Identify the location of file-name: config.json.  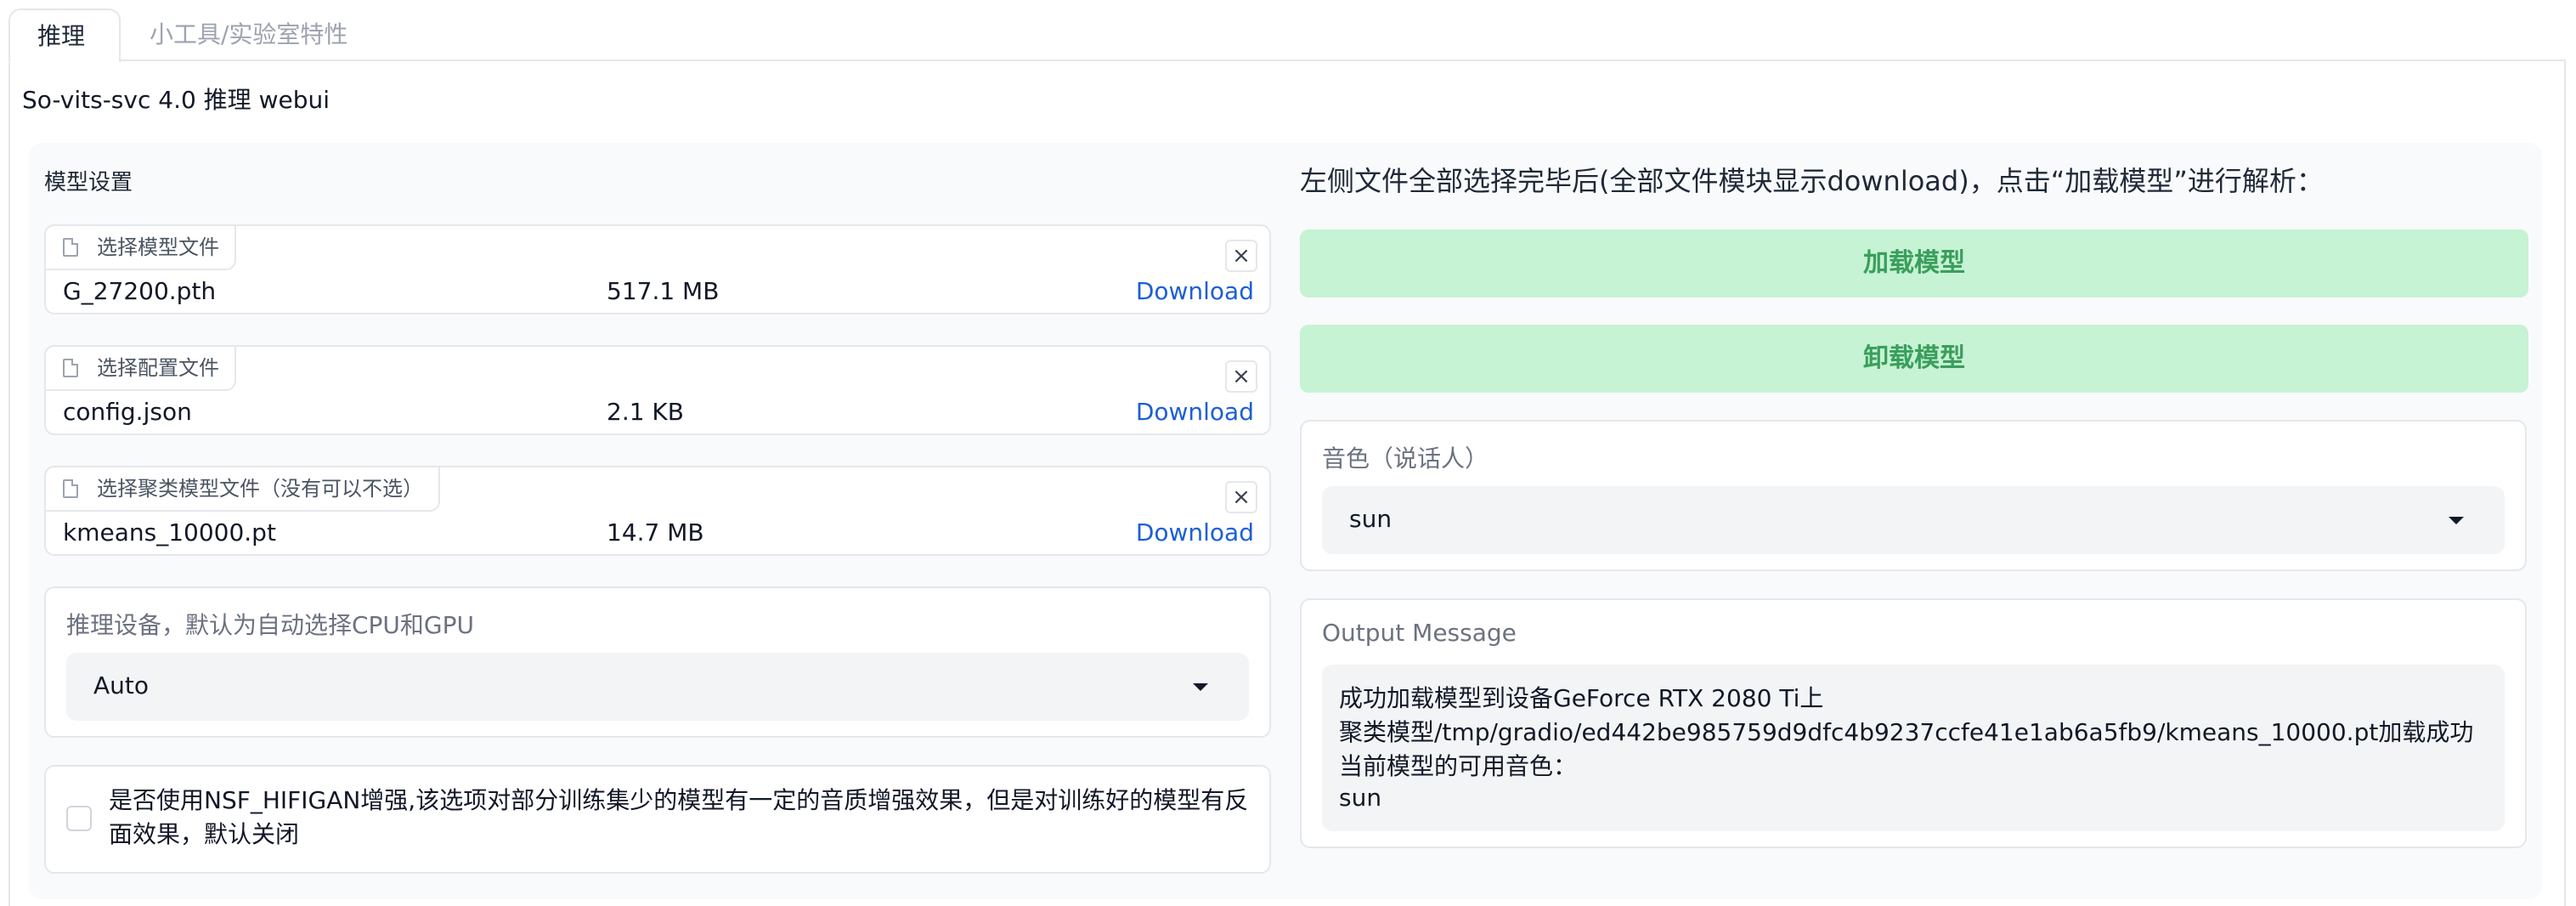
(127, 412).